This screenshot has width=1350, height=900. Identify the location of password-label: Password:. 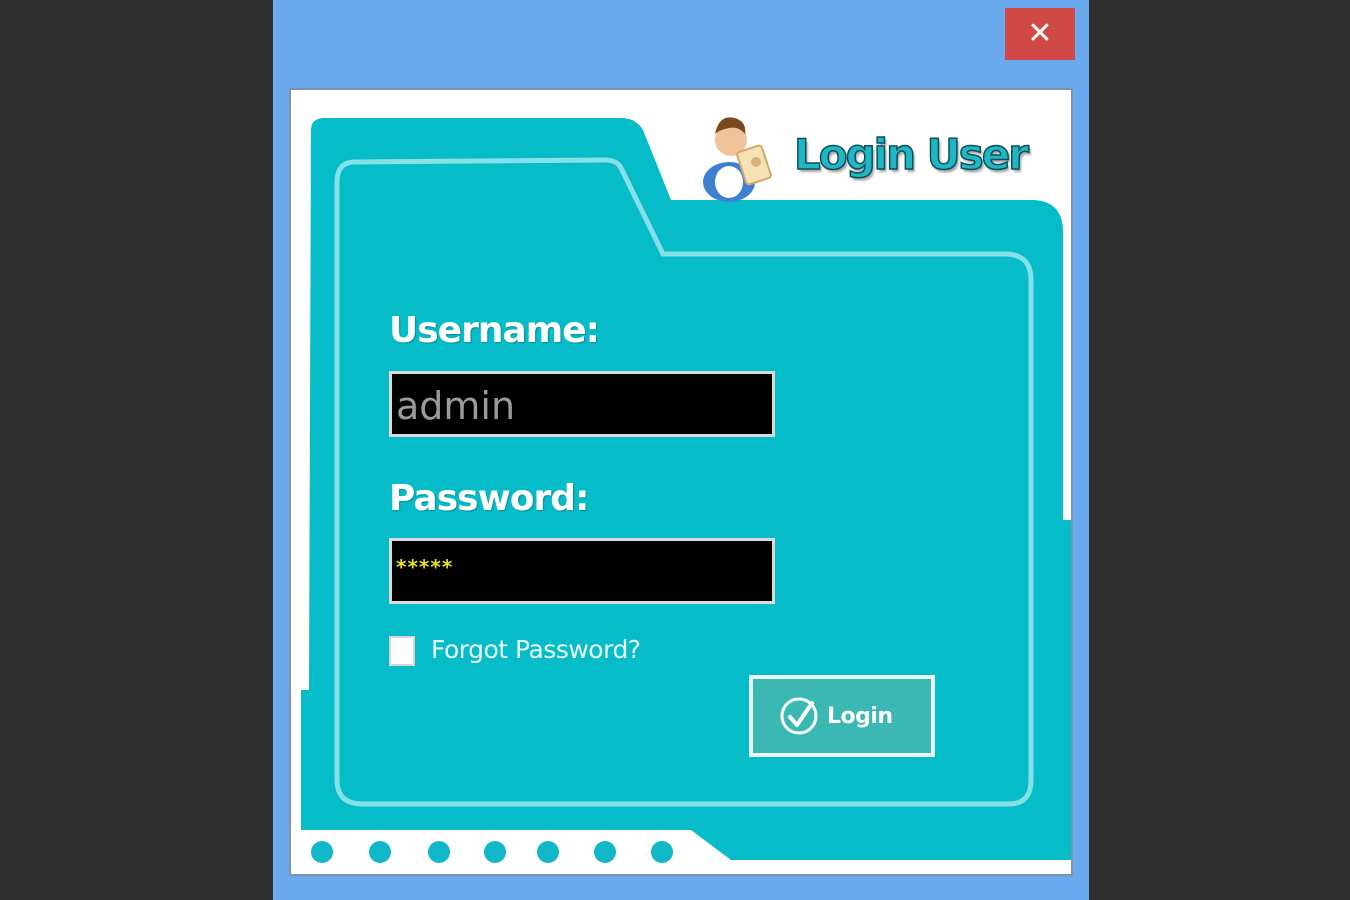
(489, 498).